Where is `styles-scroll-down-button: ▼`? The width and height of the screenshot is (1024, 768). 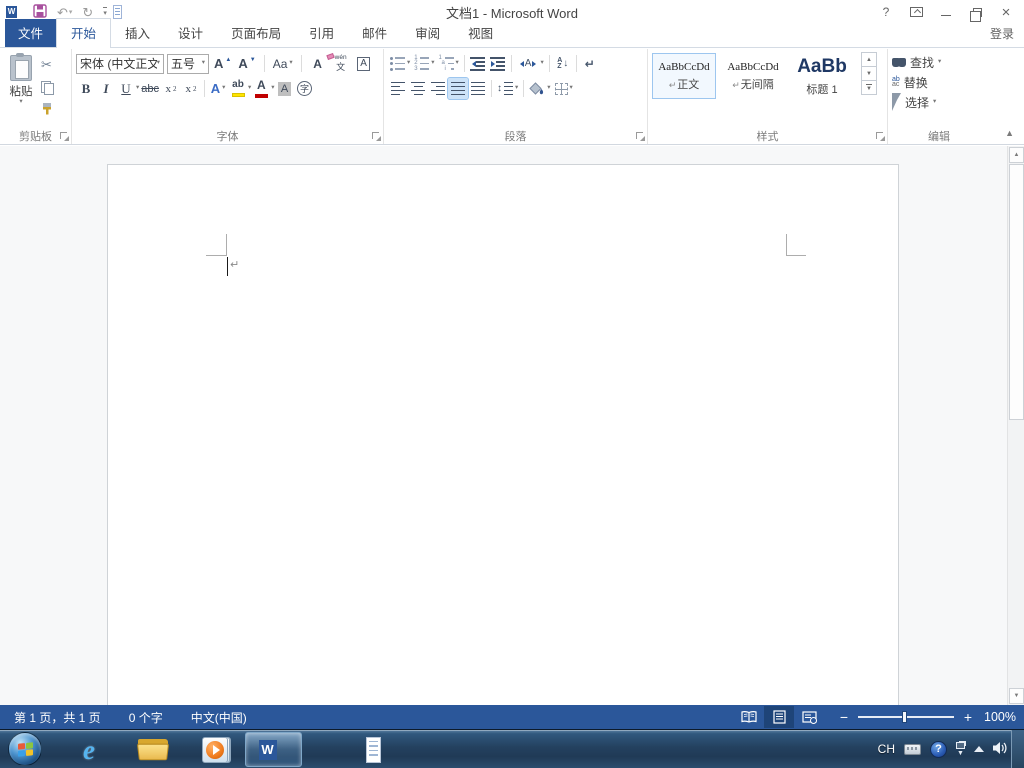
styles-scroll-down-button: ▼ is located at coordinates (869, 73).